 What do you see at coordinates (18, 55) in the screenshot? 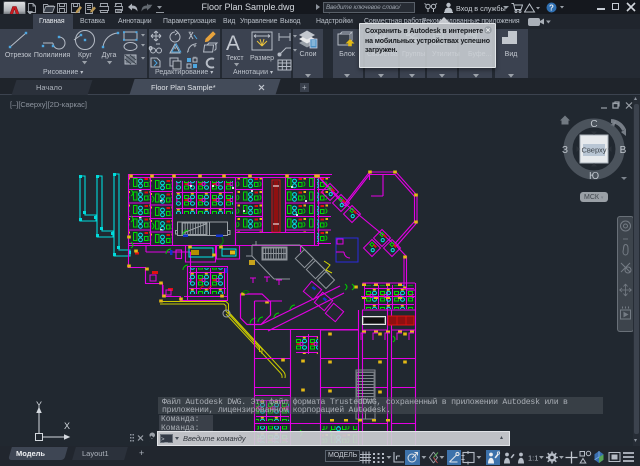
I see `svg-text: Отрезок` at bounding box center [18, 55].